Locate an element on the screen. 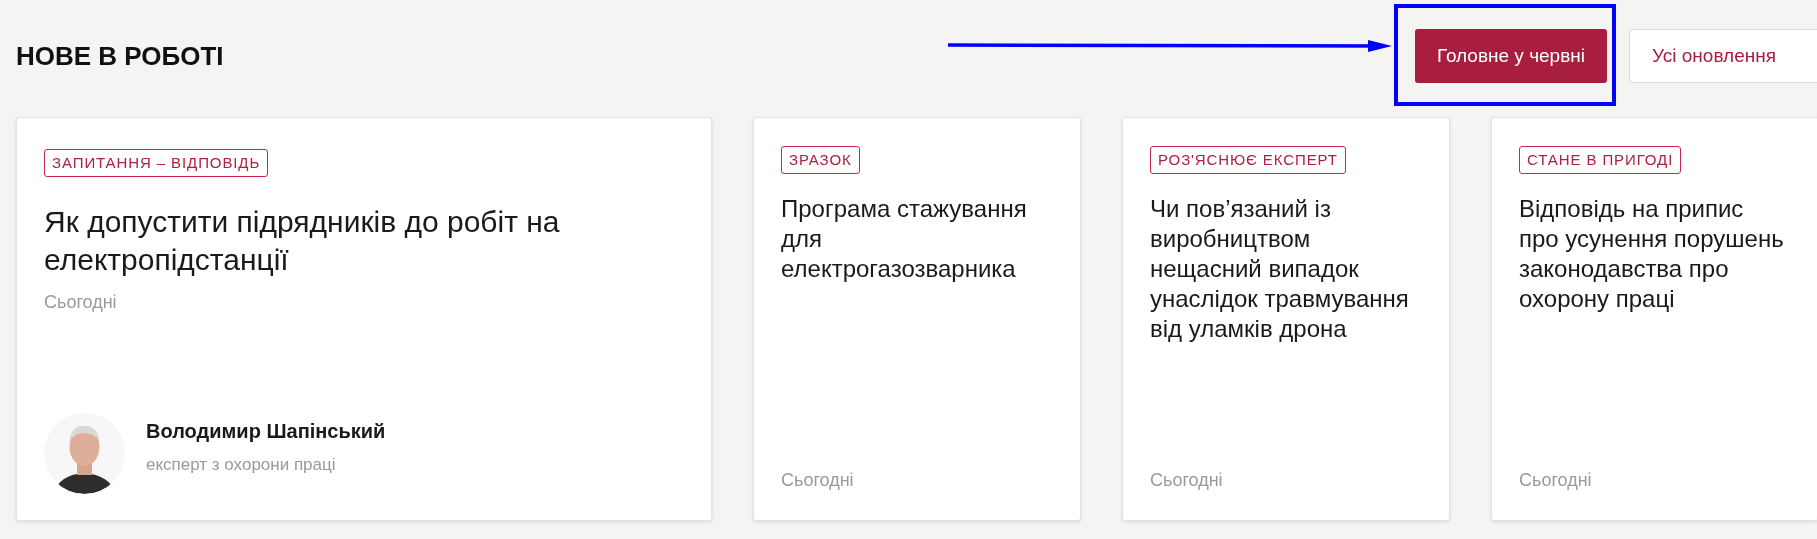 The width and height of the screenshot is (1817, 539). article-title: Програма стажування для електрогазозварника is located at coordinates (913, 239).